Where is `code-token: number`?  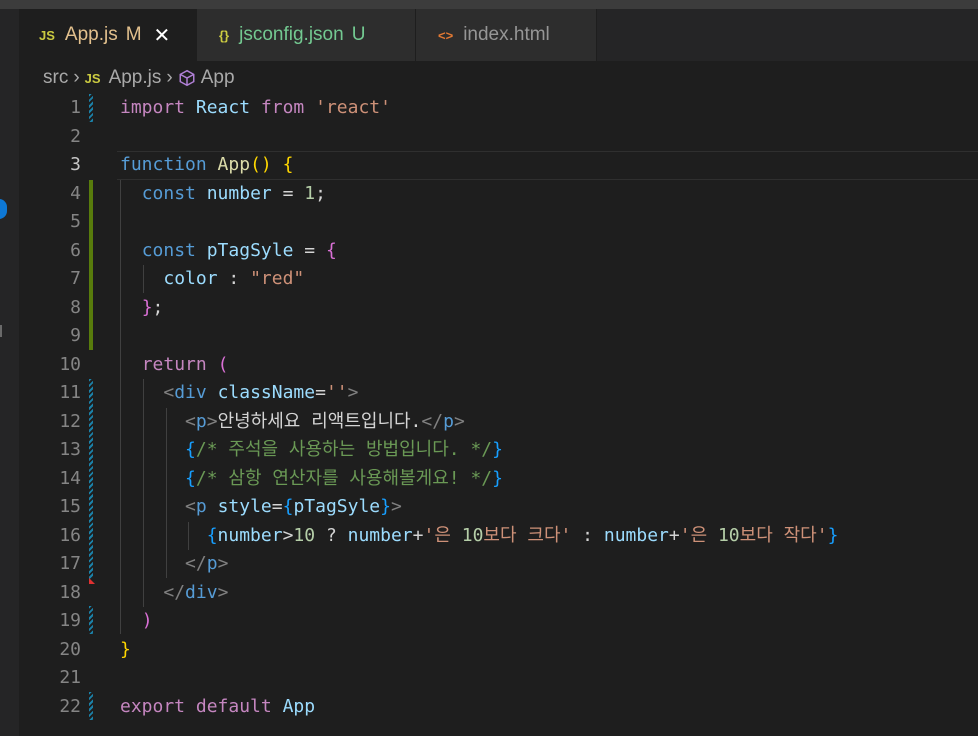 code-token: number is located at coordinates (250, 535).